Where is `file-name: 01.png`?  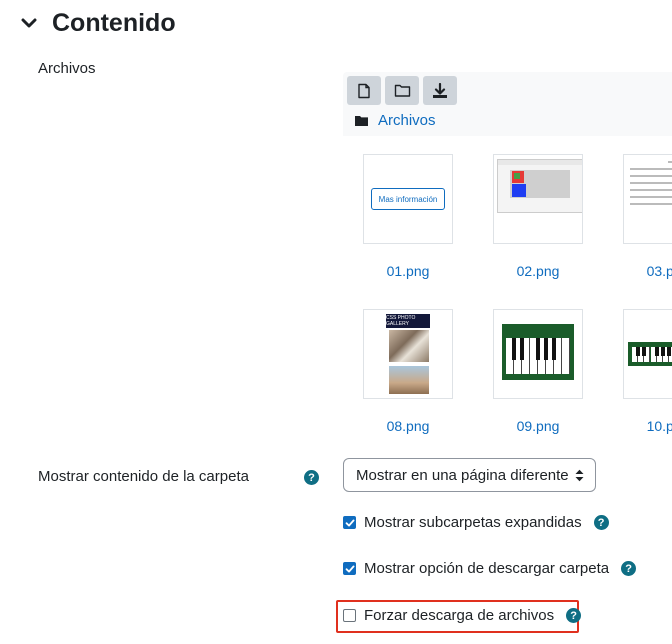
file-name: 01.png is located at coordinates (408, 271).